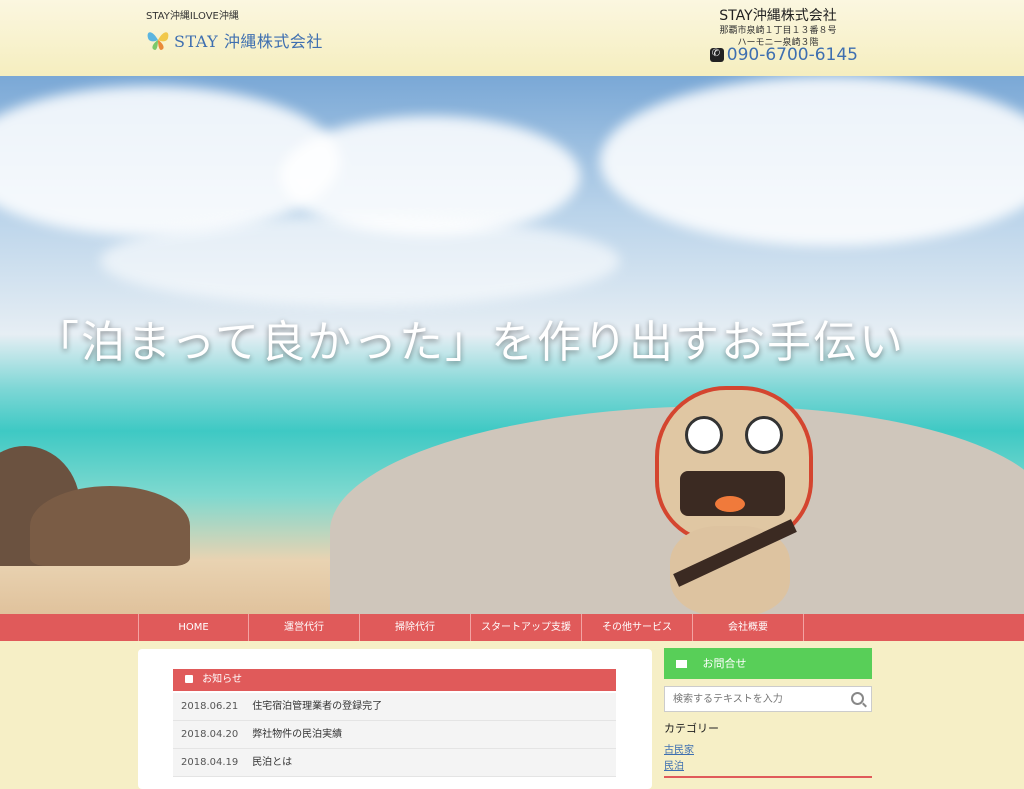  What do you see at coordinates (792, 55) in the screenshot?
I see `phone-number: 090-6700-6145` at bounding box center [792, 55].